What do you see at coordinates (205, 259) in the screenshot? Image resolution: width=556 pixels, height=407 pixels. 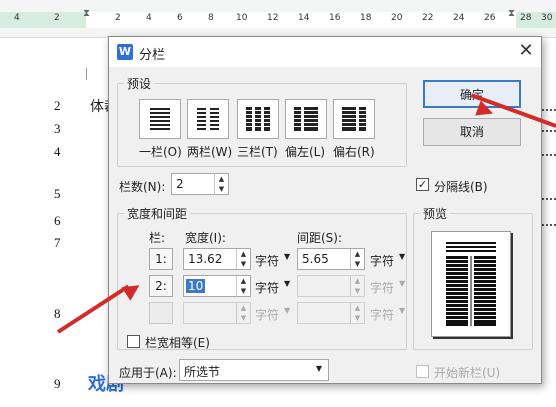 I see `width-value-1: 13.62` at bounding box center [205, 259].